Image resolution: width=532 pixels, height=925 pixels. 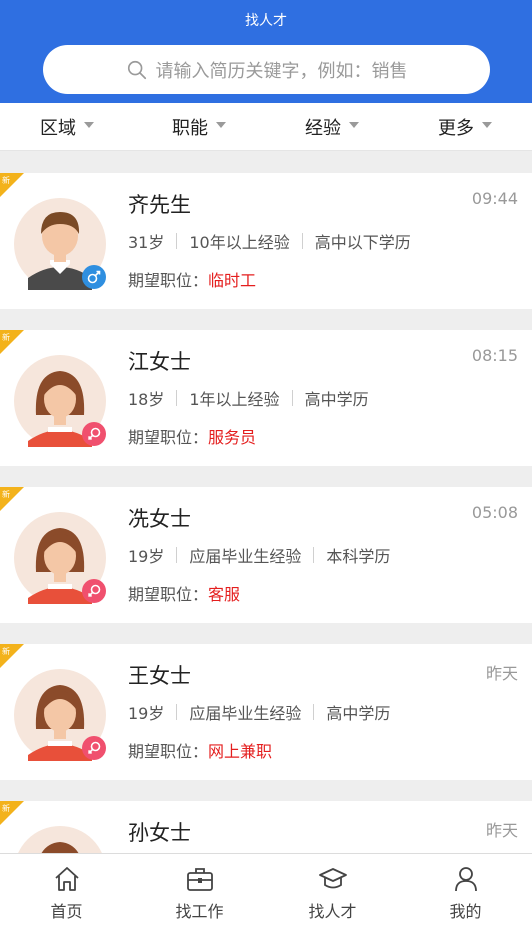 I want to click on update-time: 09:44, so click(x=494, y=198).